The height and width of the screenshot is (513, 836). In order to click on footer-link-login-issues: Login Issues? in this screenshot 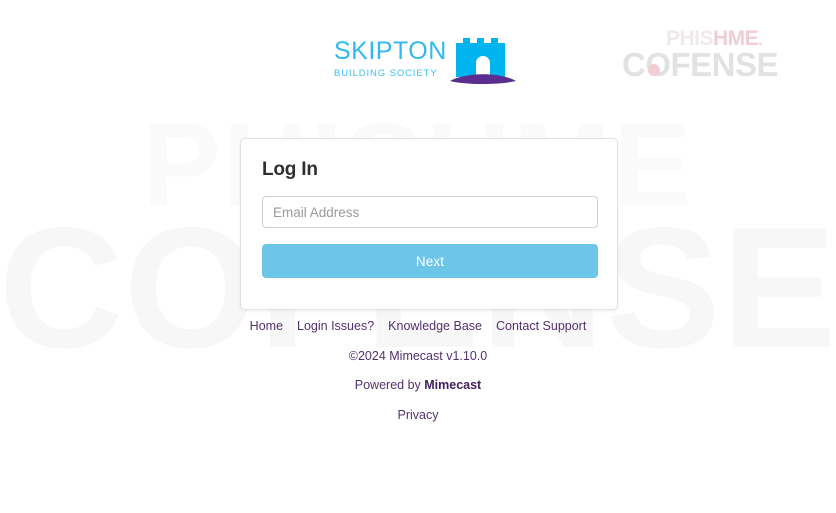, I will do `click(335, 326)`.